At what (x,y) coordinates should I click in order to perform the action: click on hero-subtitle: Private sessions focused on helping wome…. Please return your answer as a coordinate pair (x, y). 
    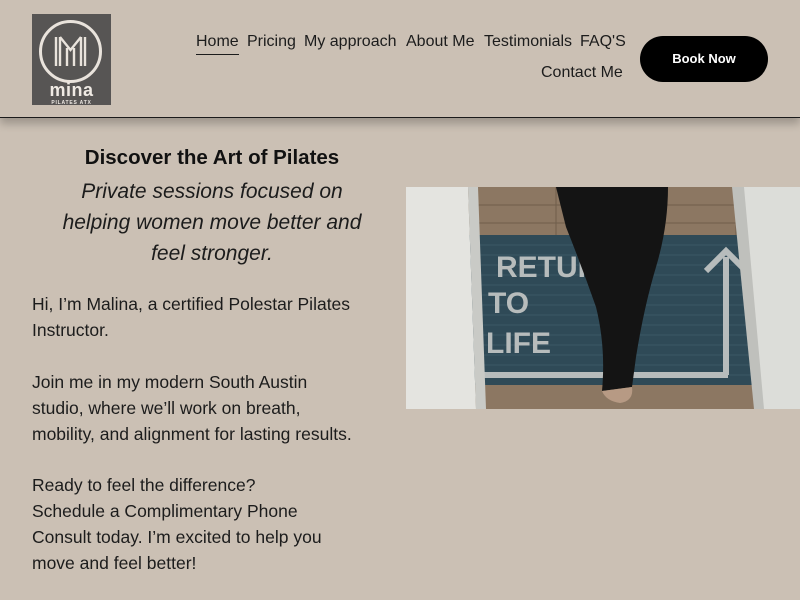
    Looking at the image, I should click on (212, 222).